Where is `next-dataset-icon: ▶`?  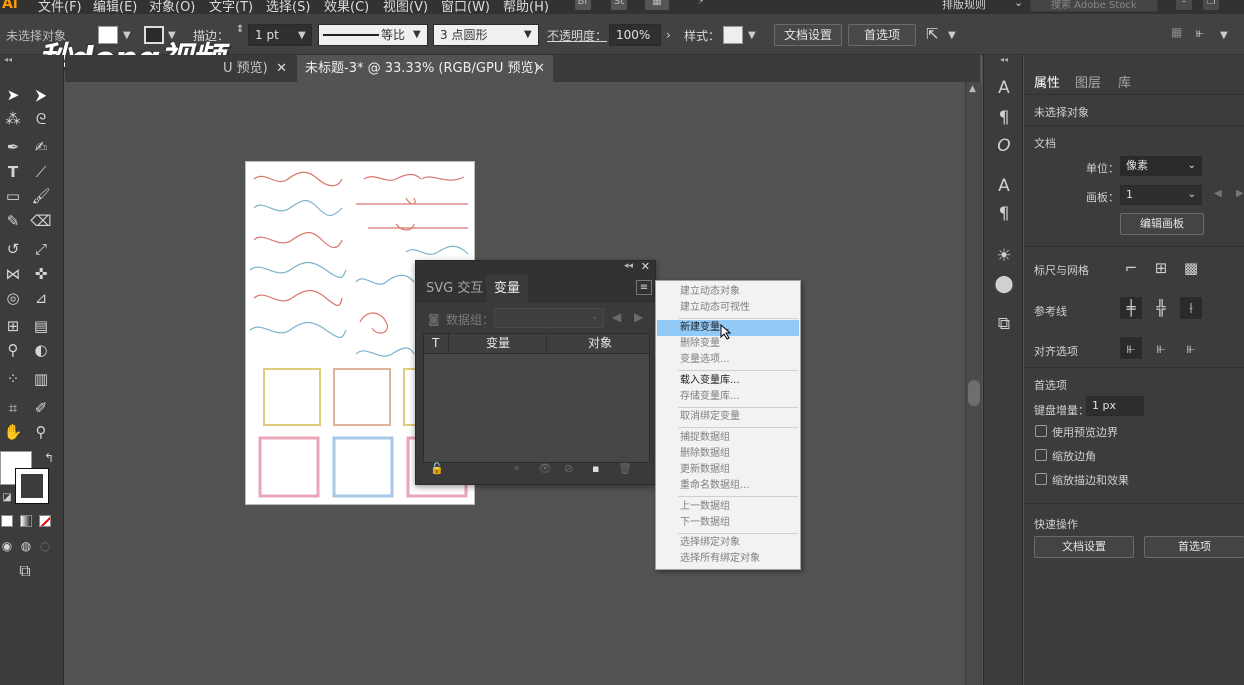
next-dataset-icon: ▶ is located at coordinates (638, 317).